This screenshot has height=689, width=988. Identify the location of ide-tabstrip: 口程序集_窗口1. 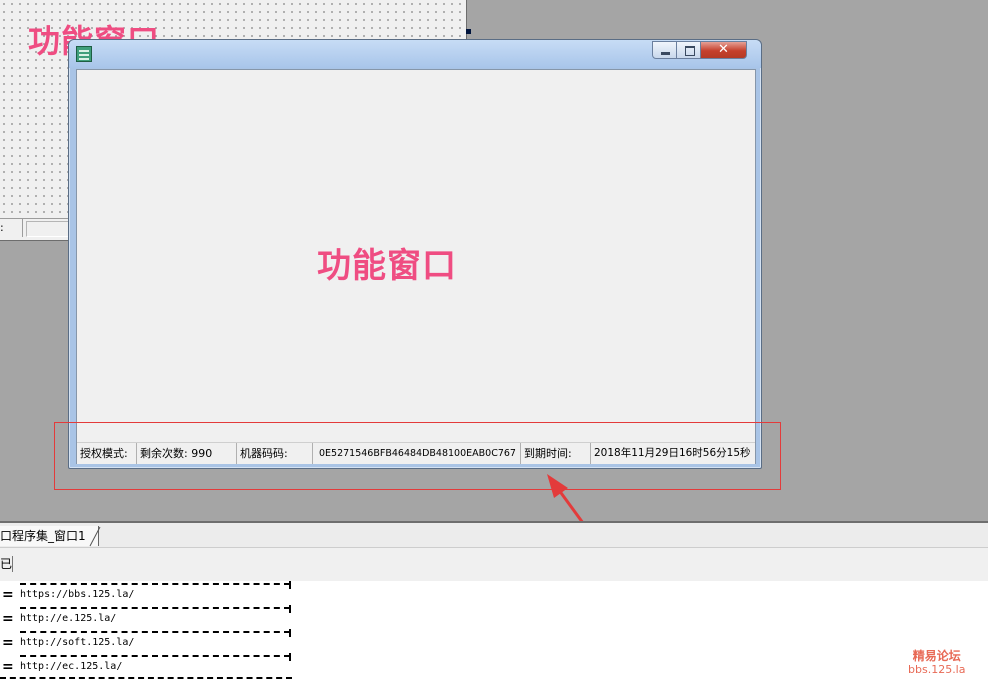
(494, 535).